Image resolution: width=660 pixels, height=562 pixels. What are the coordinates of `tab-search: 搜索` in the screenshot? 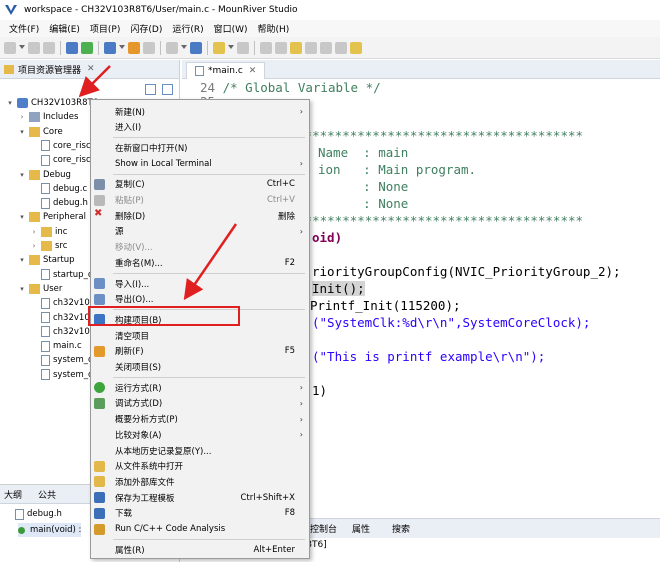 It's located at (401, 528).